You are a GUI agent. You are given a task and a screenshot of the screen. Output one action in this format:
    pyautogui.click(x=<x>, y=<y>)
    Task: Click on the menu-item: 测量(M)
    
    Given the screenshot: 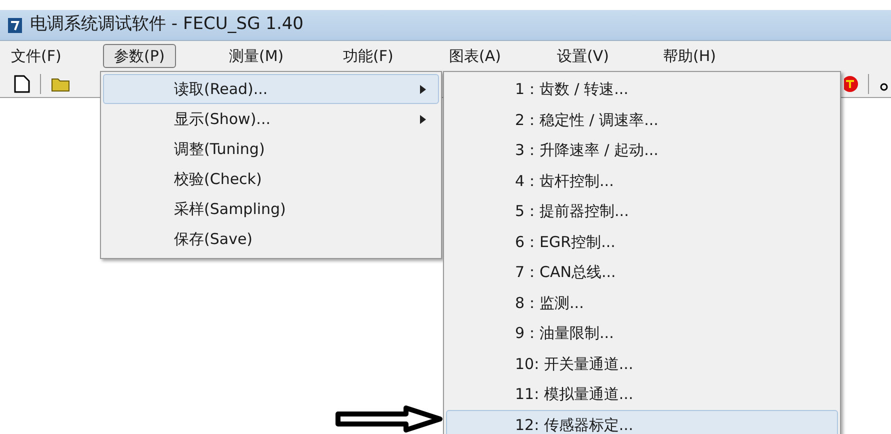 What is the action you would take?
    pyautogui.click(x=256, y=56)
    